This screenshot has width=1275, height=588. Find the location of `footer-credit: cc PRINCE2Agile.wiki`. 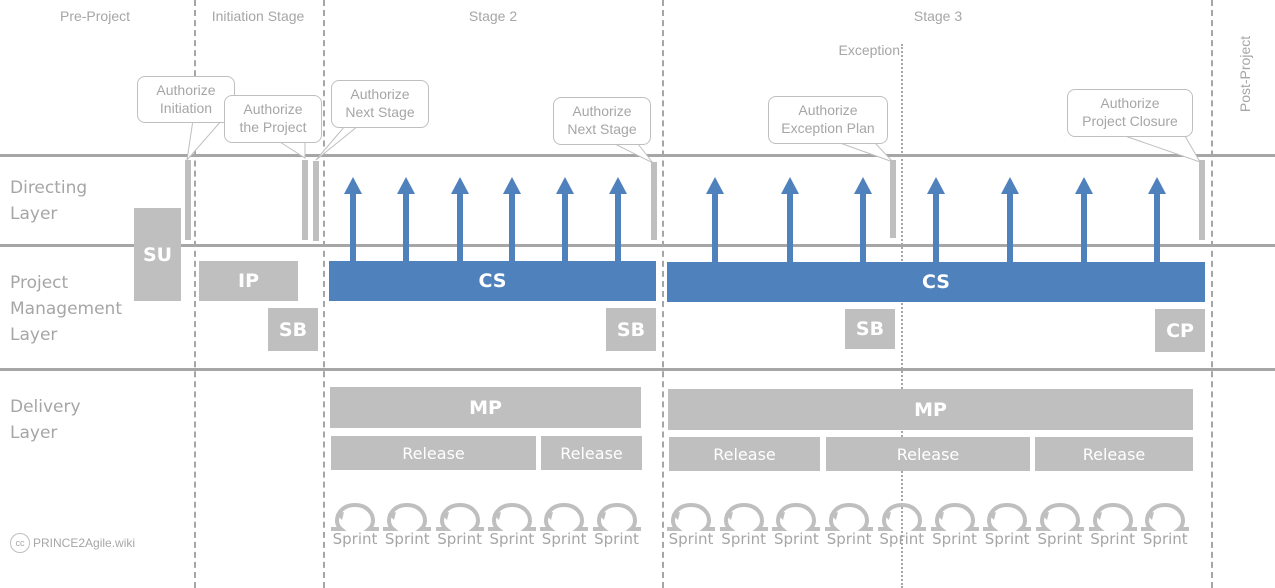

footer-credit: cc PRINCE2Agile.wiki is located at coordinates (72, 543).